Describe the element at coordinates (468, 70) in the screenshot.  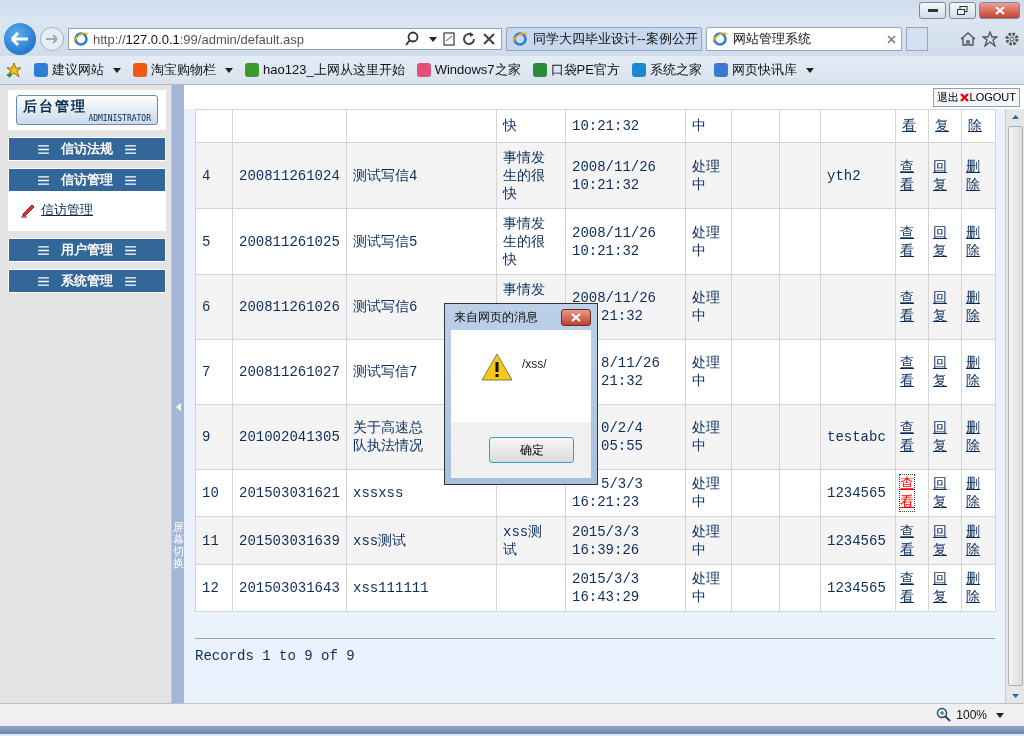
I see `favorite-link: Windows7之家` at that location.